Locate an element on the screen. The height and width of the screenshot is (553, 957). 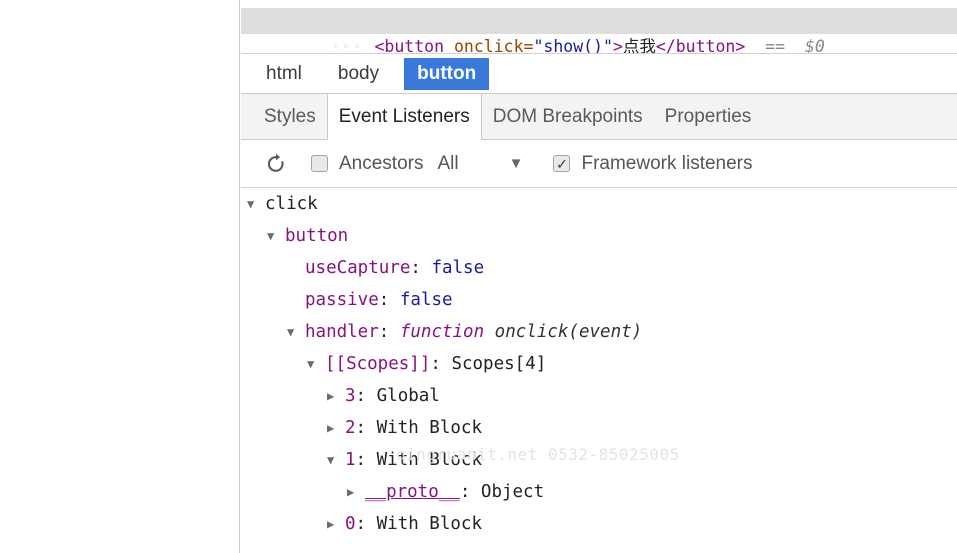
event-listeners-toolbar: ✓ Ancestors All ▼ ✓ Framework listeners is located at coordinates (599, 164).